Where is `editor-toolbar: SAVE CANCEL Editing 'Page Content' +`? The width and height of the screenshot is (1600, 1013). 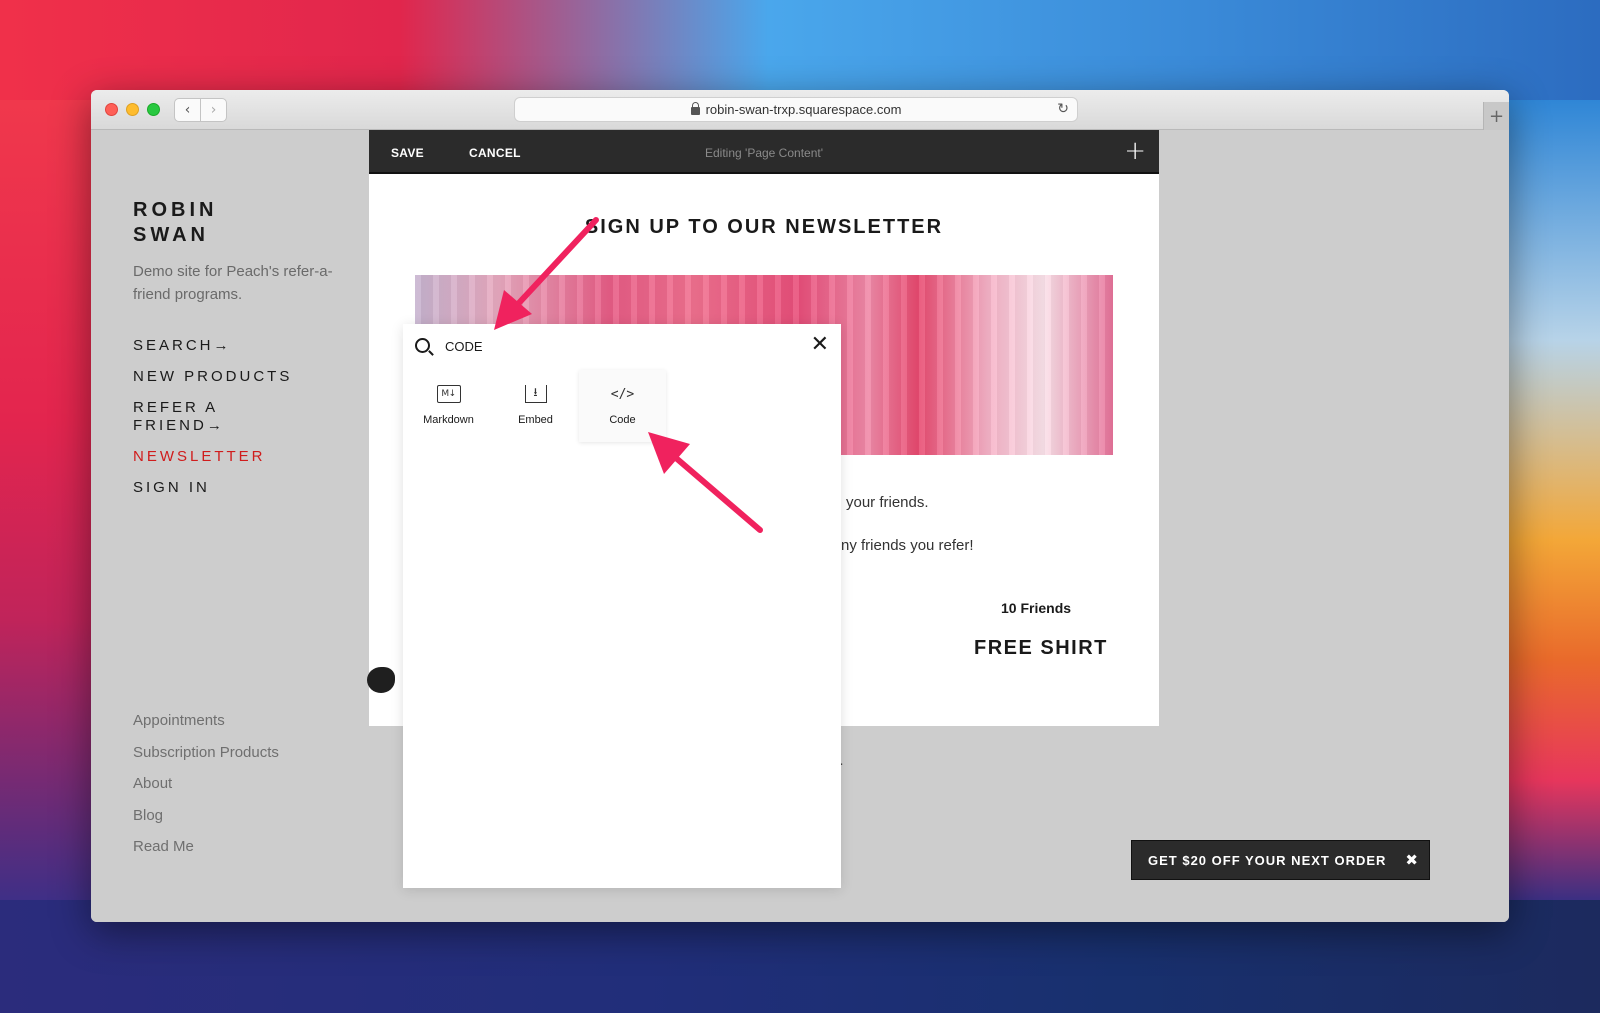
editor-toolbar: SAVE CANCEL Editing 'Page Content' + is located at coordinates (764, 152).